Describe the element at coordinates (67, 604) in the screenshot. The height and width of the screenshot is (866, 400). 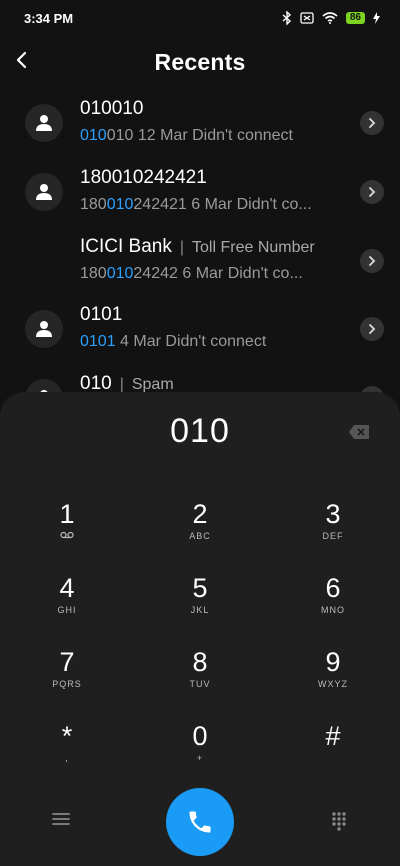
I see `key-4: 4 GHI` at that location.